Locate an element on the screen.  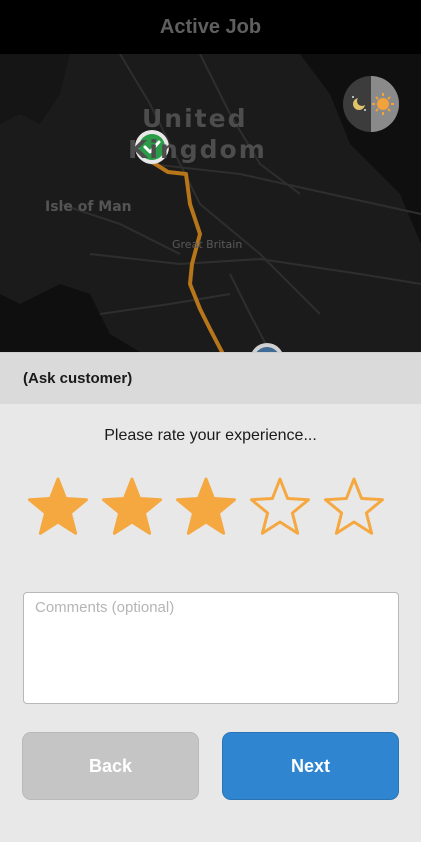
star-rating is located at coordinates (206, 508).